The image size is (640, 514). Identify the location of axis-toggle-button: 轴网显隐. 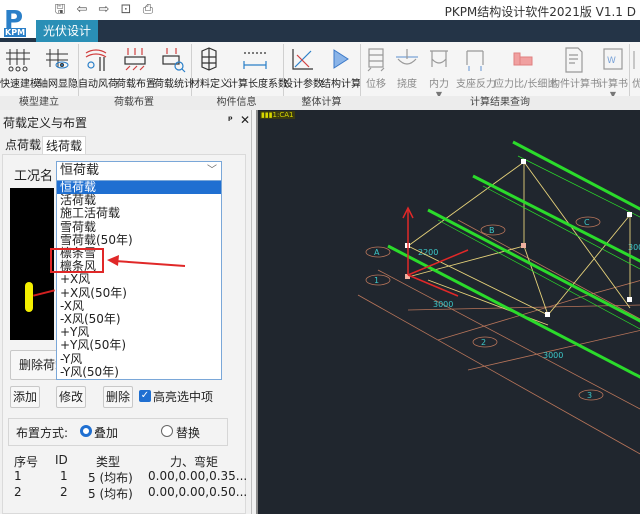
(58, 69).